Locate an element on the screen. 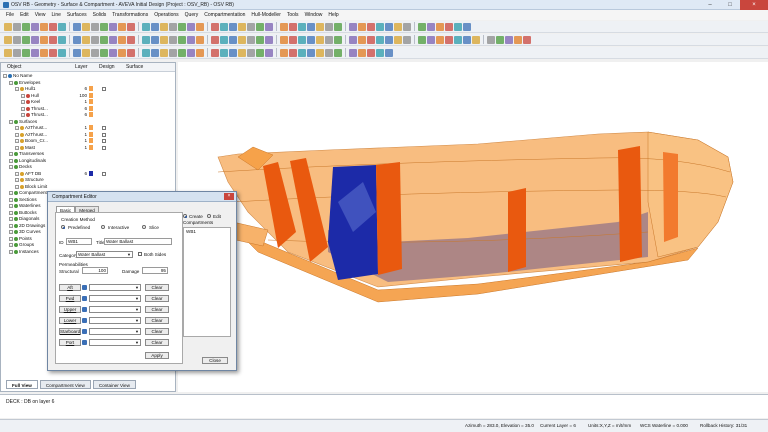 This screenshot has height=432, width=768. tree-row: - Block Limit is located at coordinates (88, 187).